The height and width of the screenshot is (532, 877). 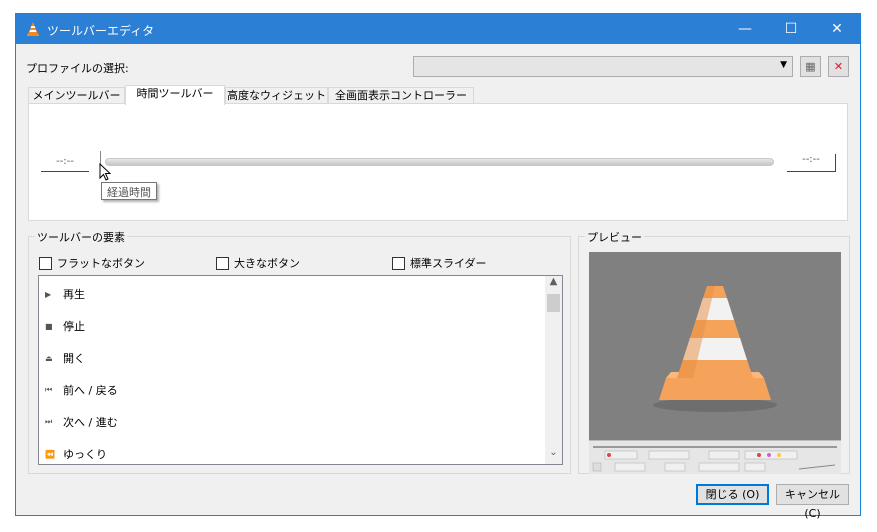 I want to click on slower-icon: ⏪, so click(x=50, y=454).